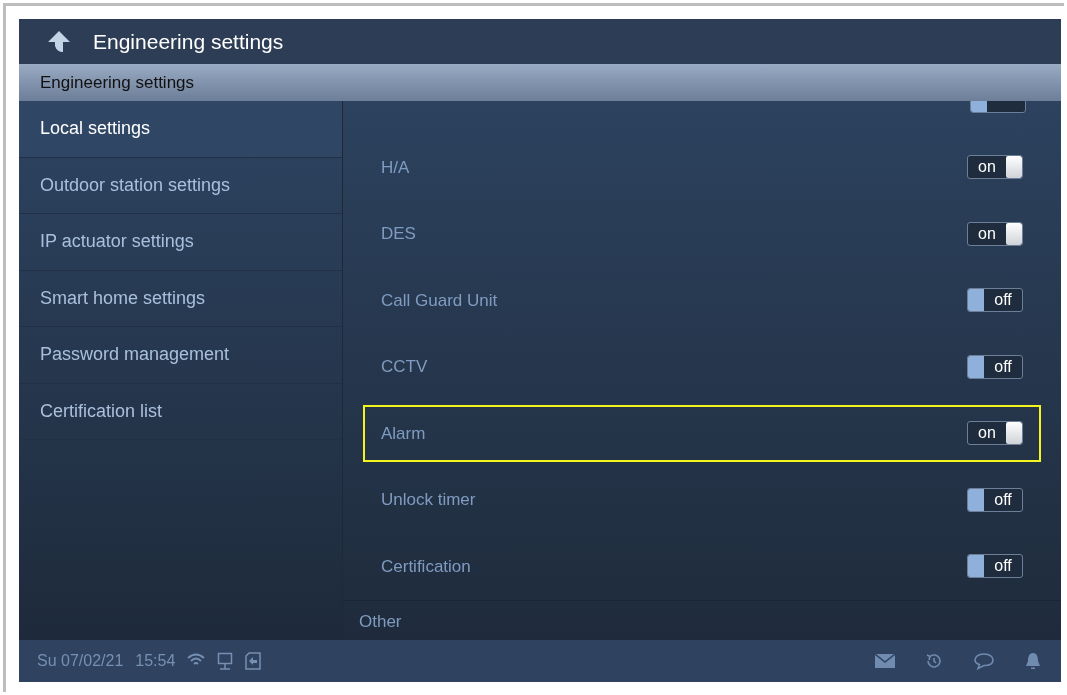 This screenshot has width=1067, height=695. I want to click on back-arrow-icon, so click(59, 41).